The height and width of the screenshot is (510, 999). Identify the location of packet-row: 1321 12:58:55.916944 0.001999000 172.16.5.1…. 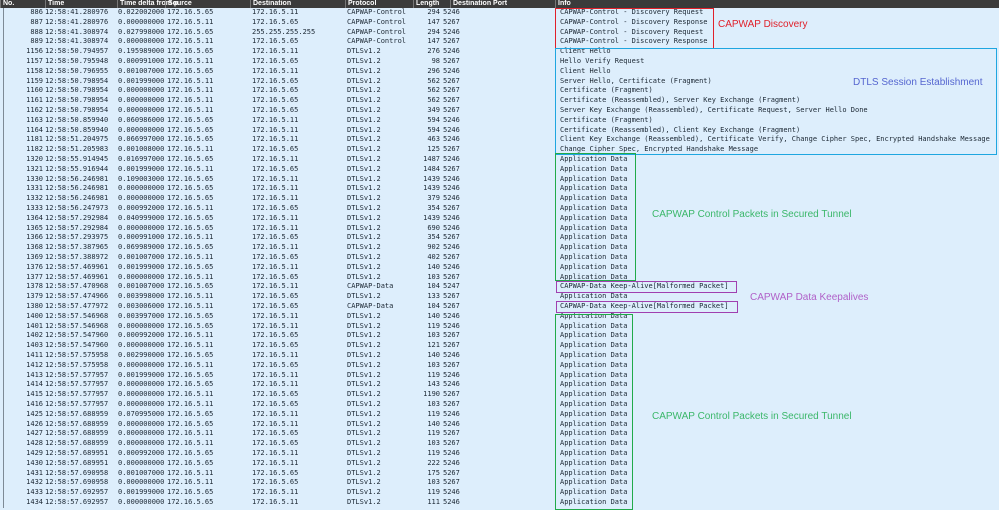
(499, 170).